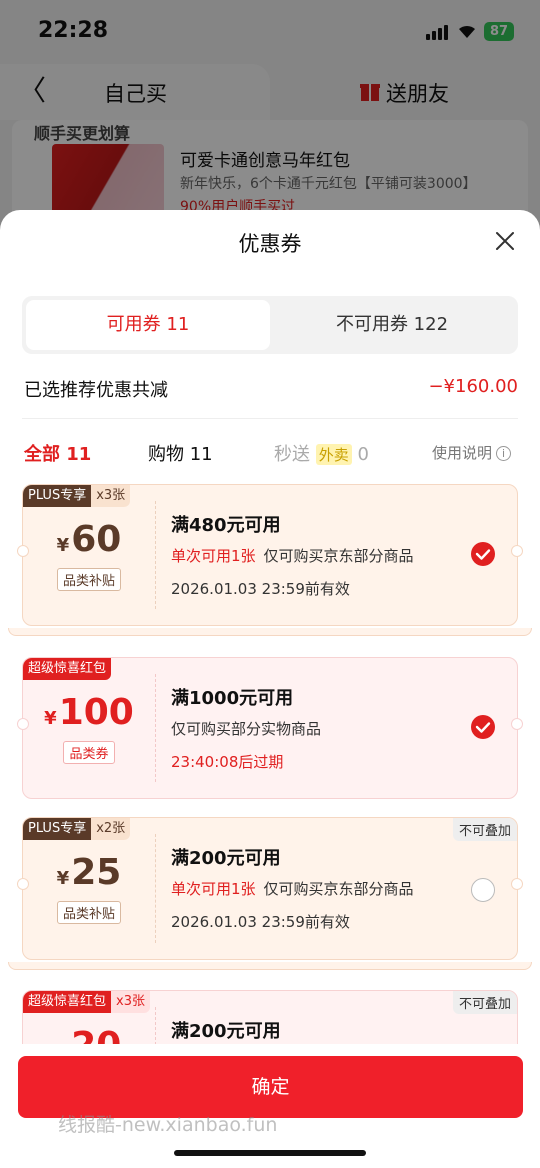 This screenshot has height=1168, width=540. What do you see at coordinates (148, 325) in the screenshot?
I see `tab-available: 可用券 11` at bounding box center [148, 325].